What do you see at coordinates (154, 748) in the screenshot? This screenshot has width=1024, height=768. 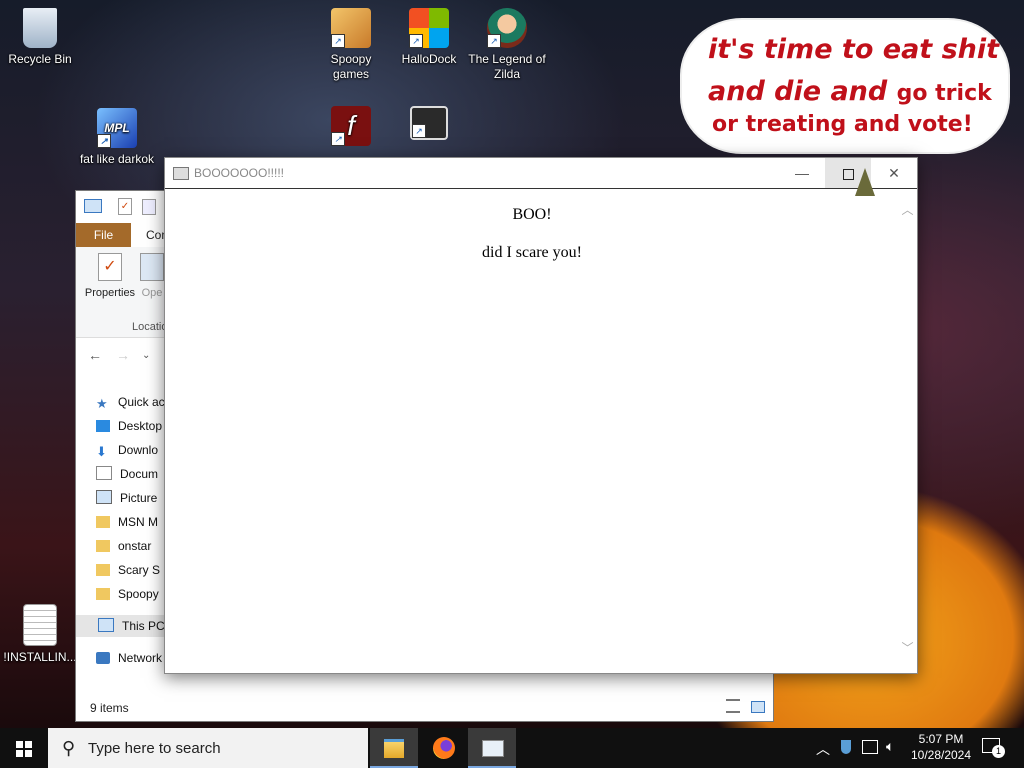 I see `search-placeholder: Type here to search` at bounding box center [154, 748].